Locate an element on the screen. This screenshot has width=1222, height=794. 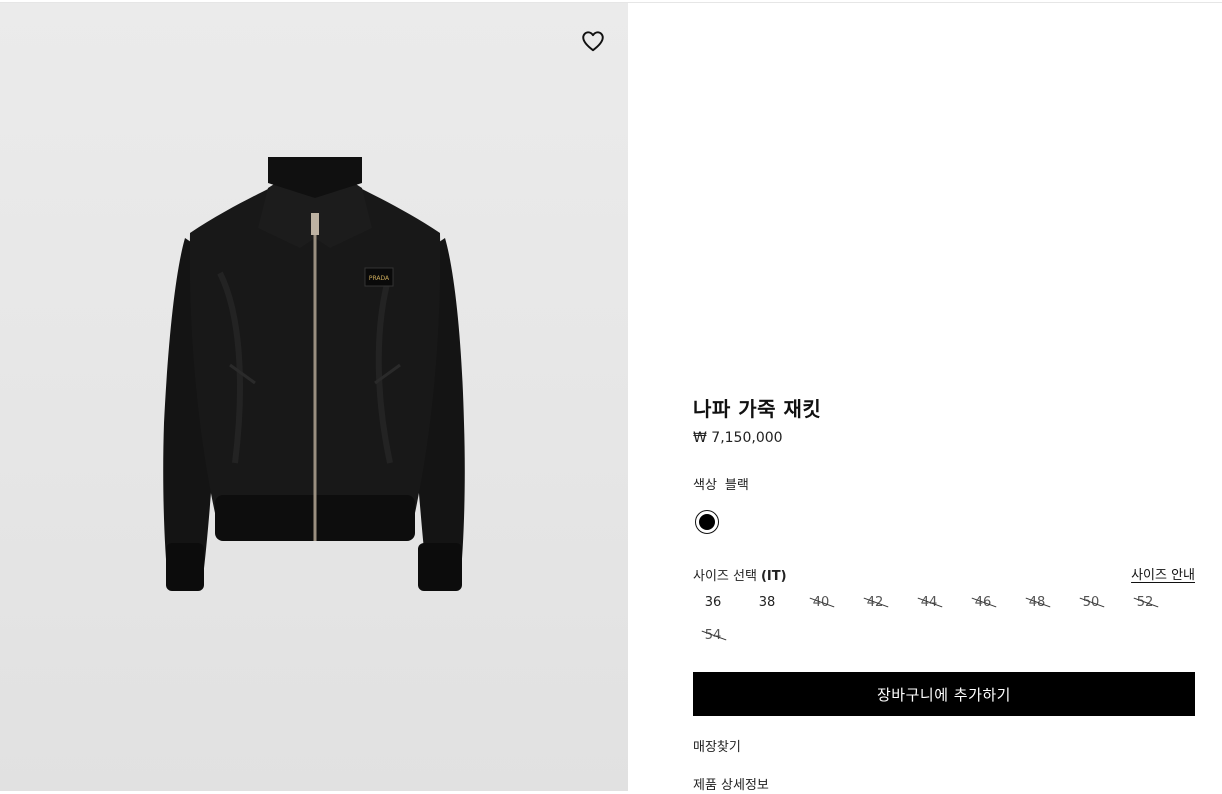
size-option-52: 52 is located at coordinates (1145, 603).